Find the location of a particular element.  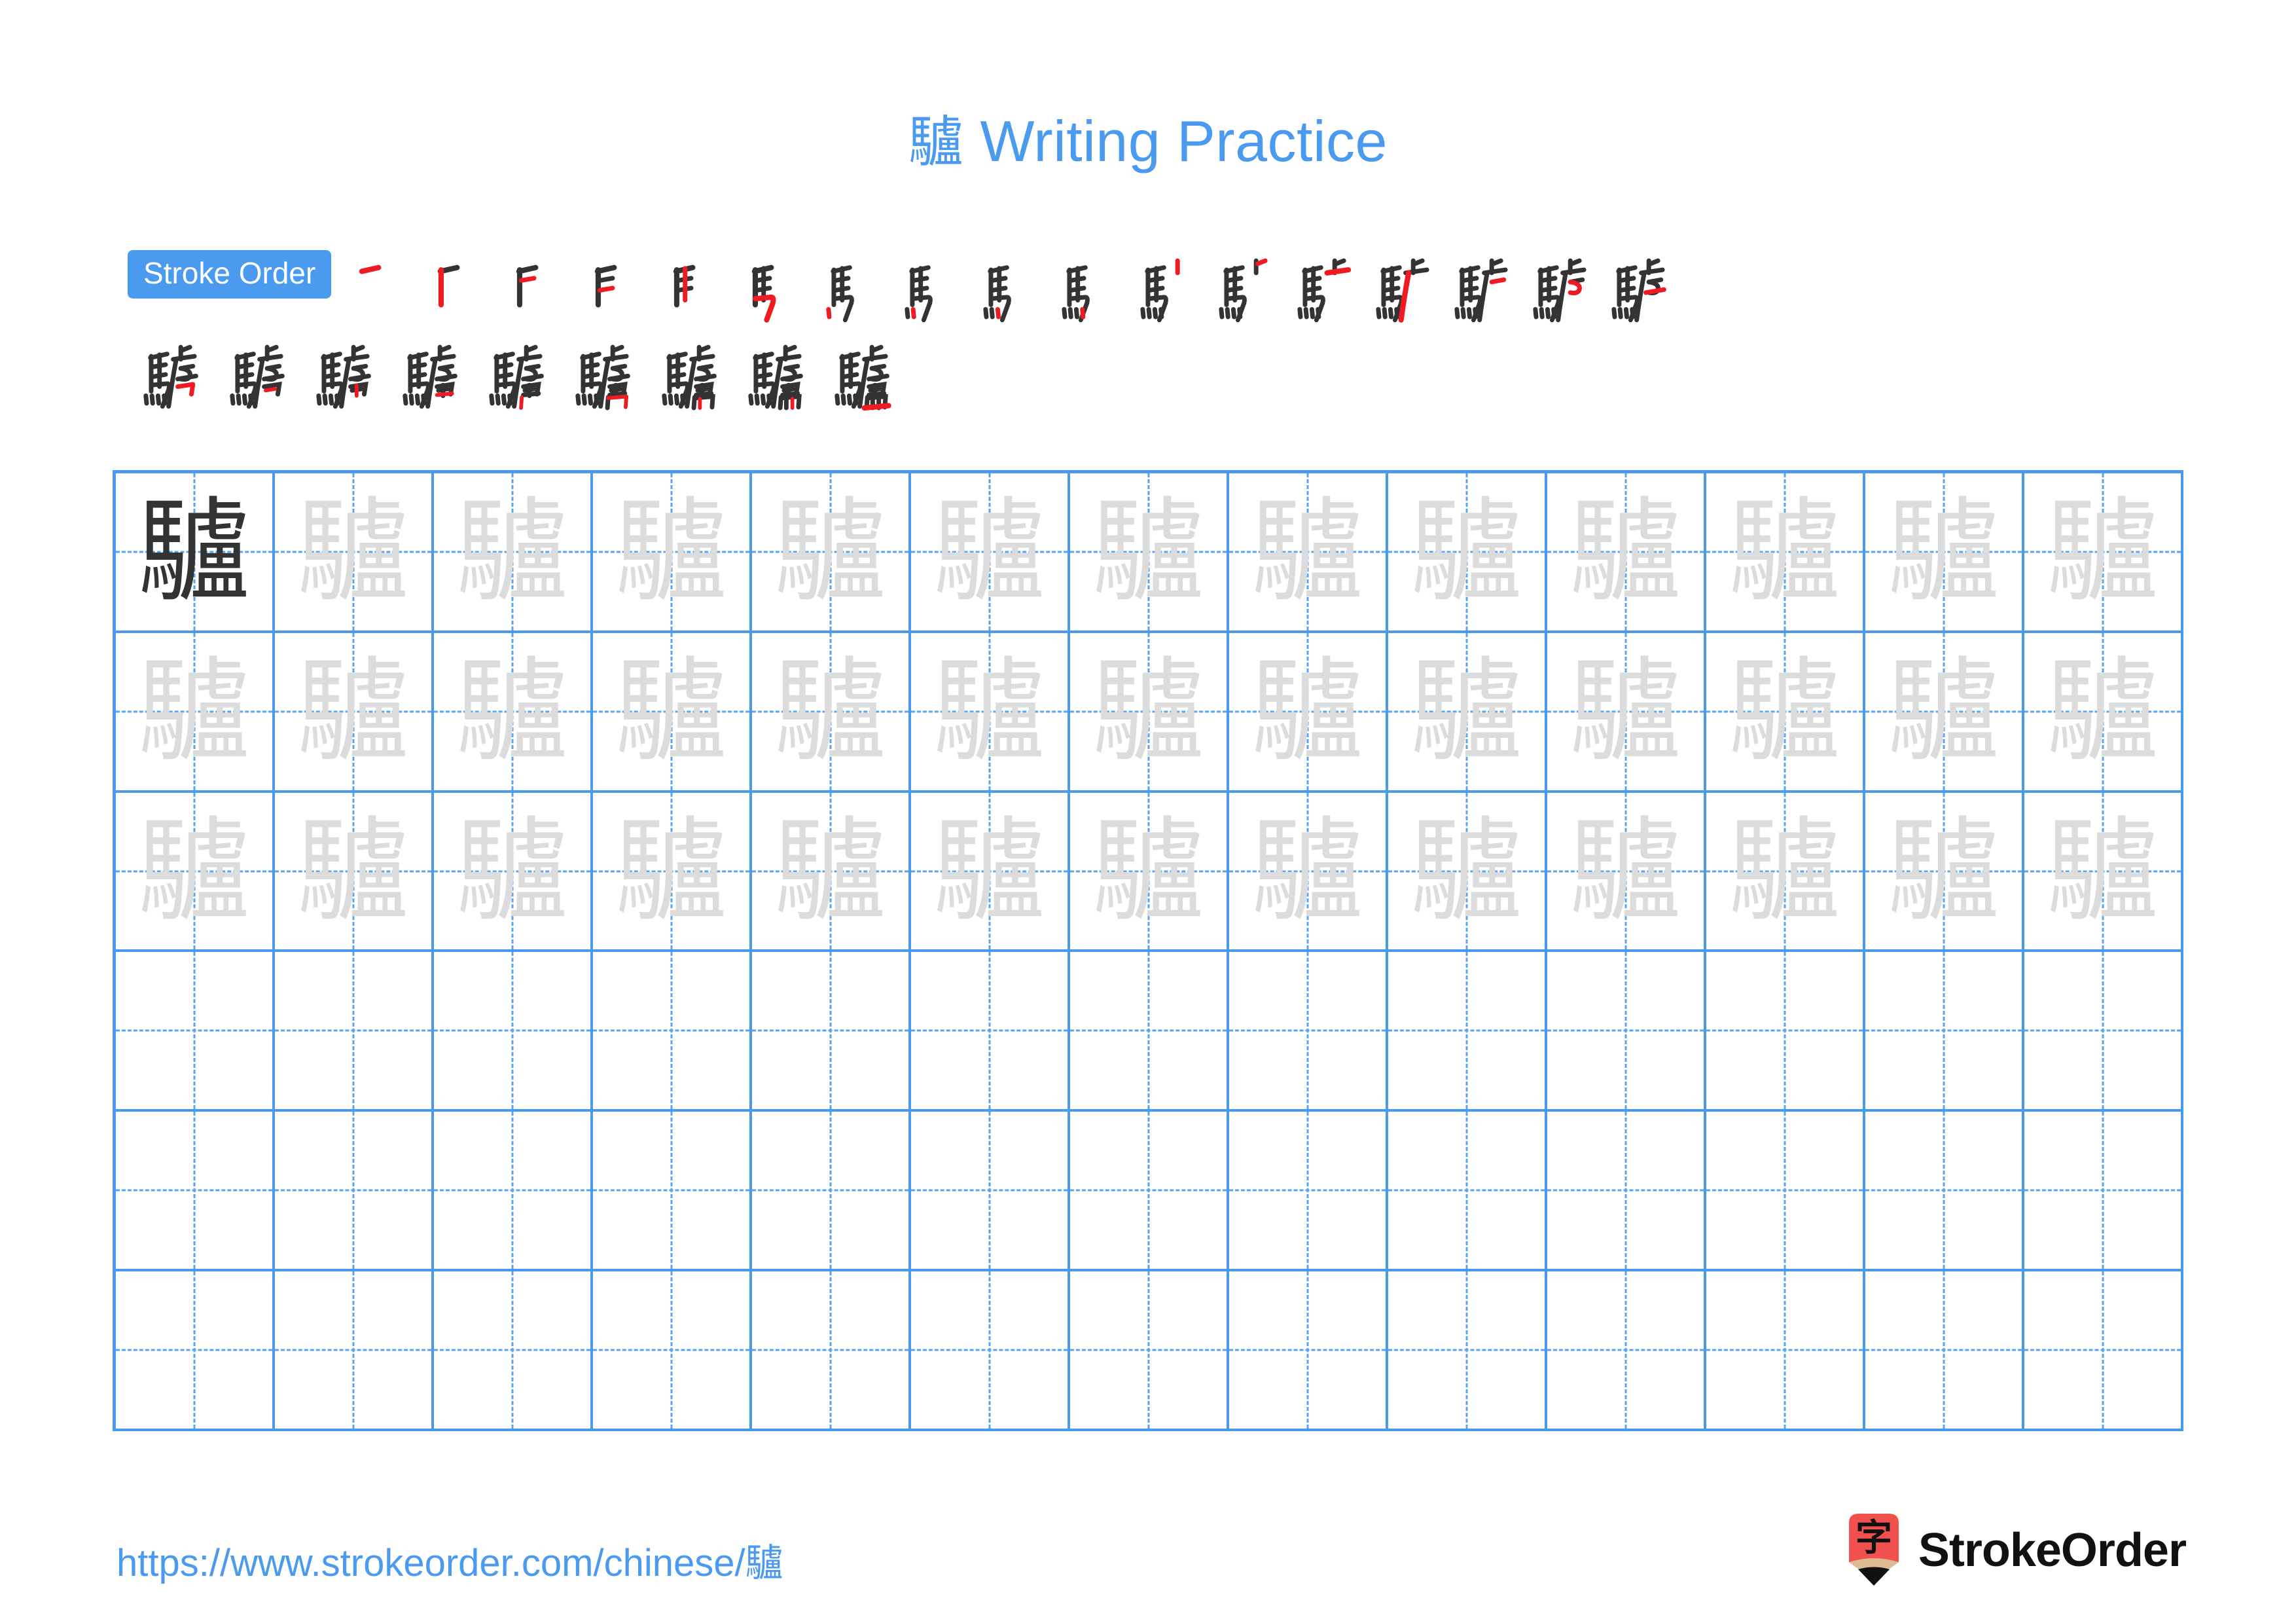

practice-cell-r3-c11: 驢 is located at coordinates (1785, 872).